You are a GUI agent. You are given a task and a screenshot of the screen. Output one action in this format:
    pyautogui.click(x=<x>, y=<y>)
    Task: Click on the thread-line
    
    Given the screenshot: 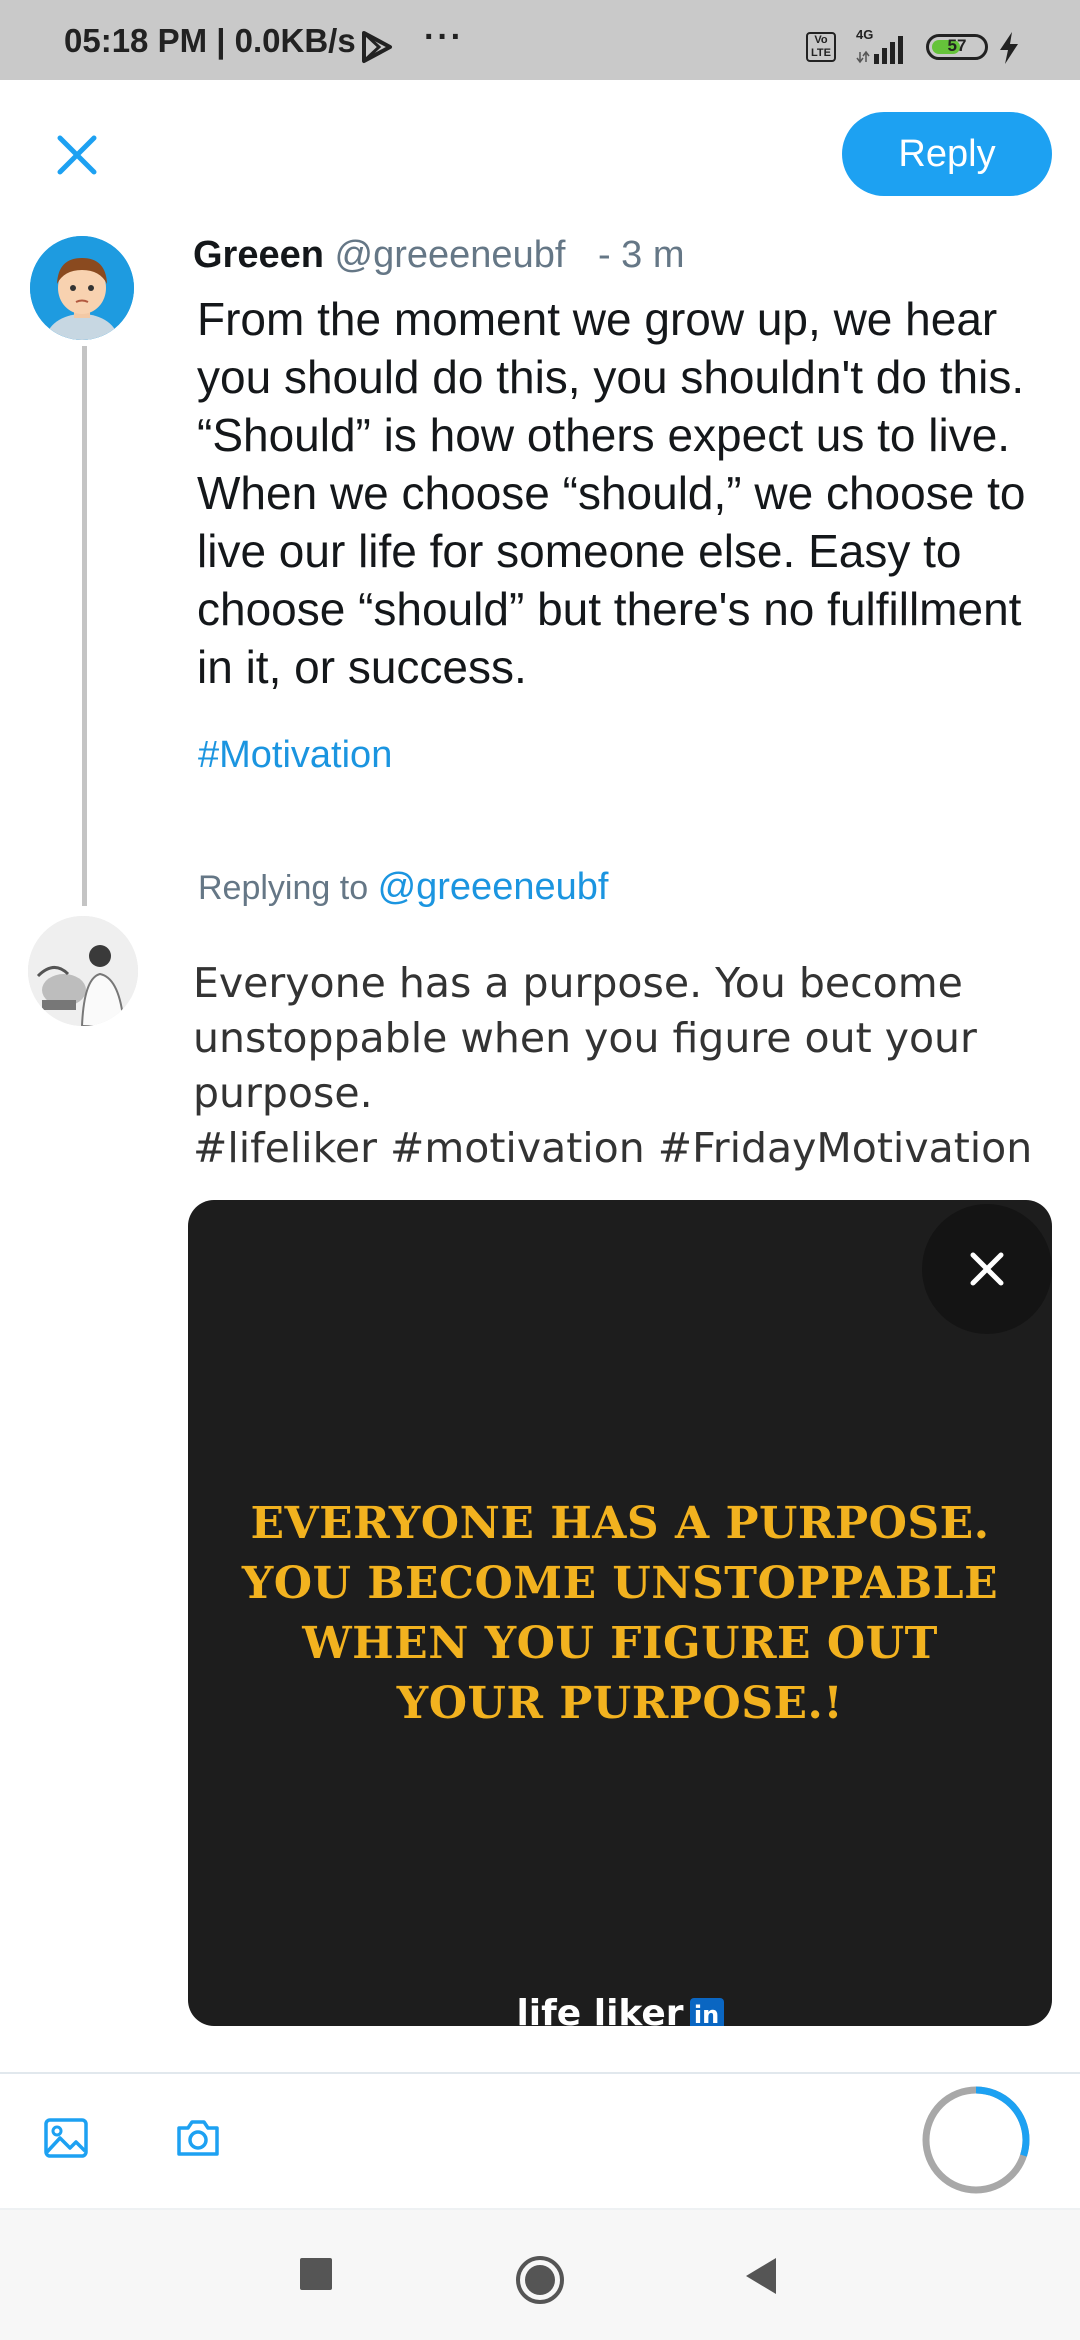 What is the action you would take?
    pyautogui.click(x=84, y=626)
    